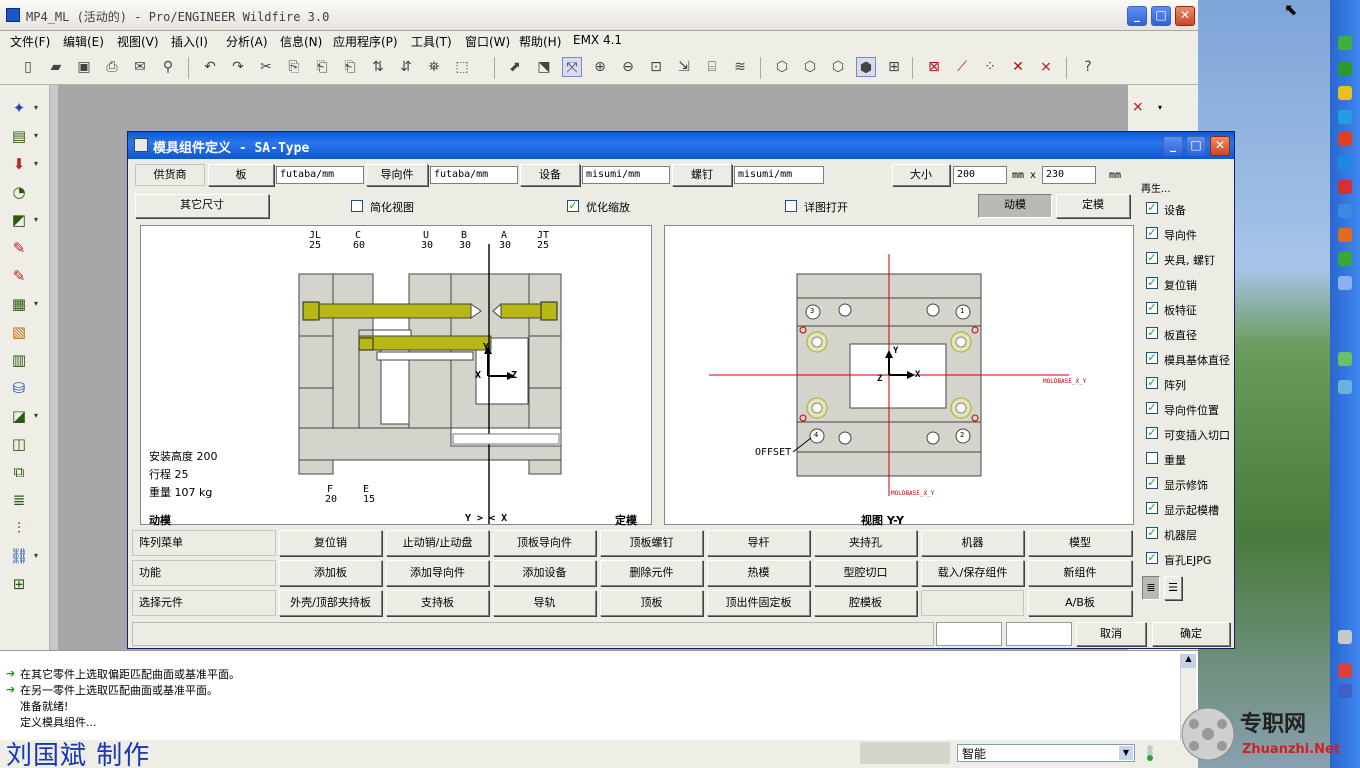 The width and height of the screenshot is (1360, 768). What do you see at coordinates (544, 67) in the screenshot?
I see `orient-icon: ⬔` at bounding box center [544, 67].